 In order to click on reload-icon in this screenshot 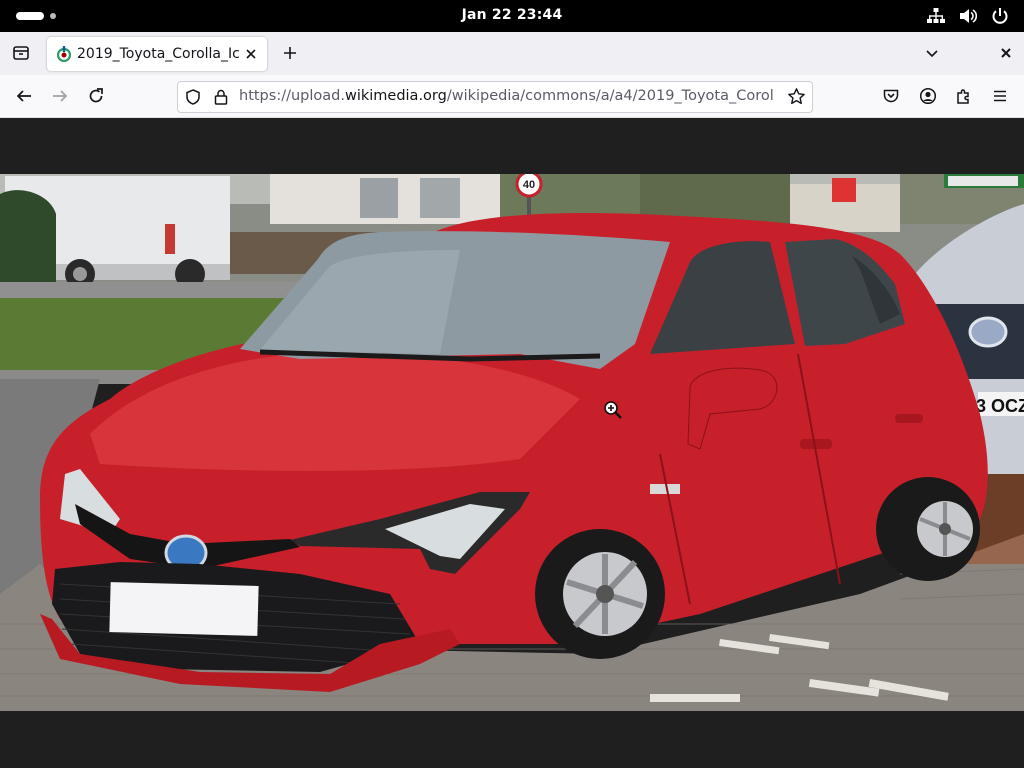, I will do `click(96, 95)`.